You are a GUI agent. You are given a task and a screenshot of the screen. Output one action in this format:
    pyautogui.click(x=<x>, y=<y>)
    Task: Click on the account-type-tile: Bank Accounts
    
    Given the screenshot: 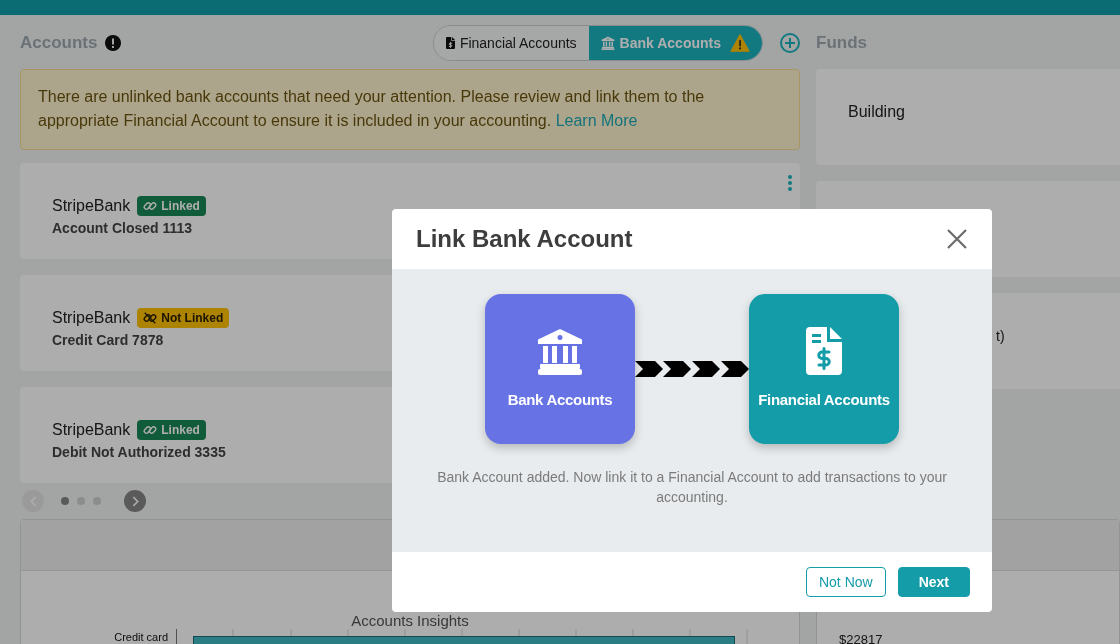 What is the action you would take?
    pyautogui.click(x=560, y=369)
    